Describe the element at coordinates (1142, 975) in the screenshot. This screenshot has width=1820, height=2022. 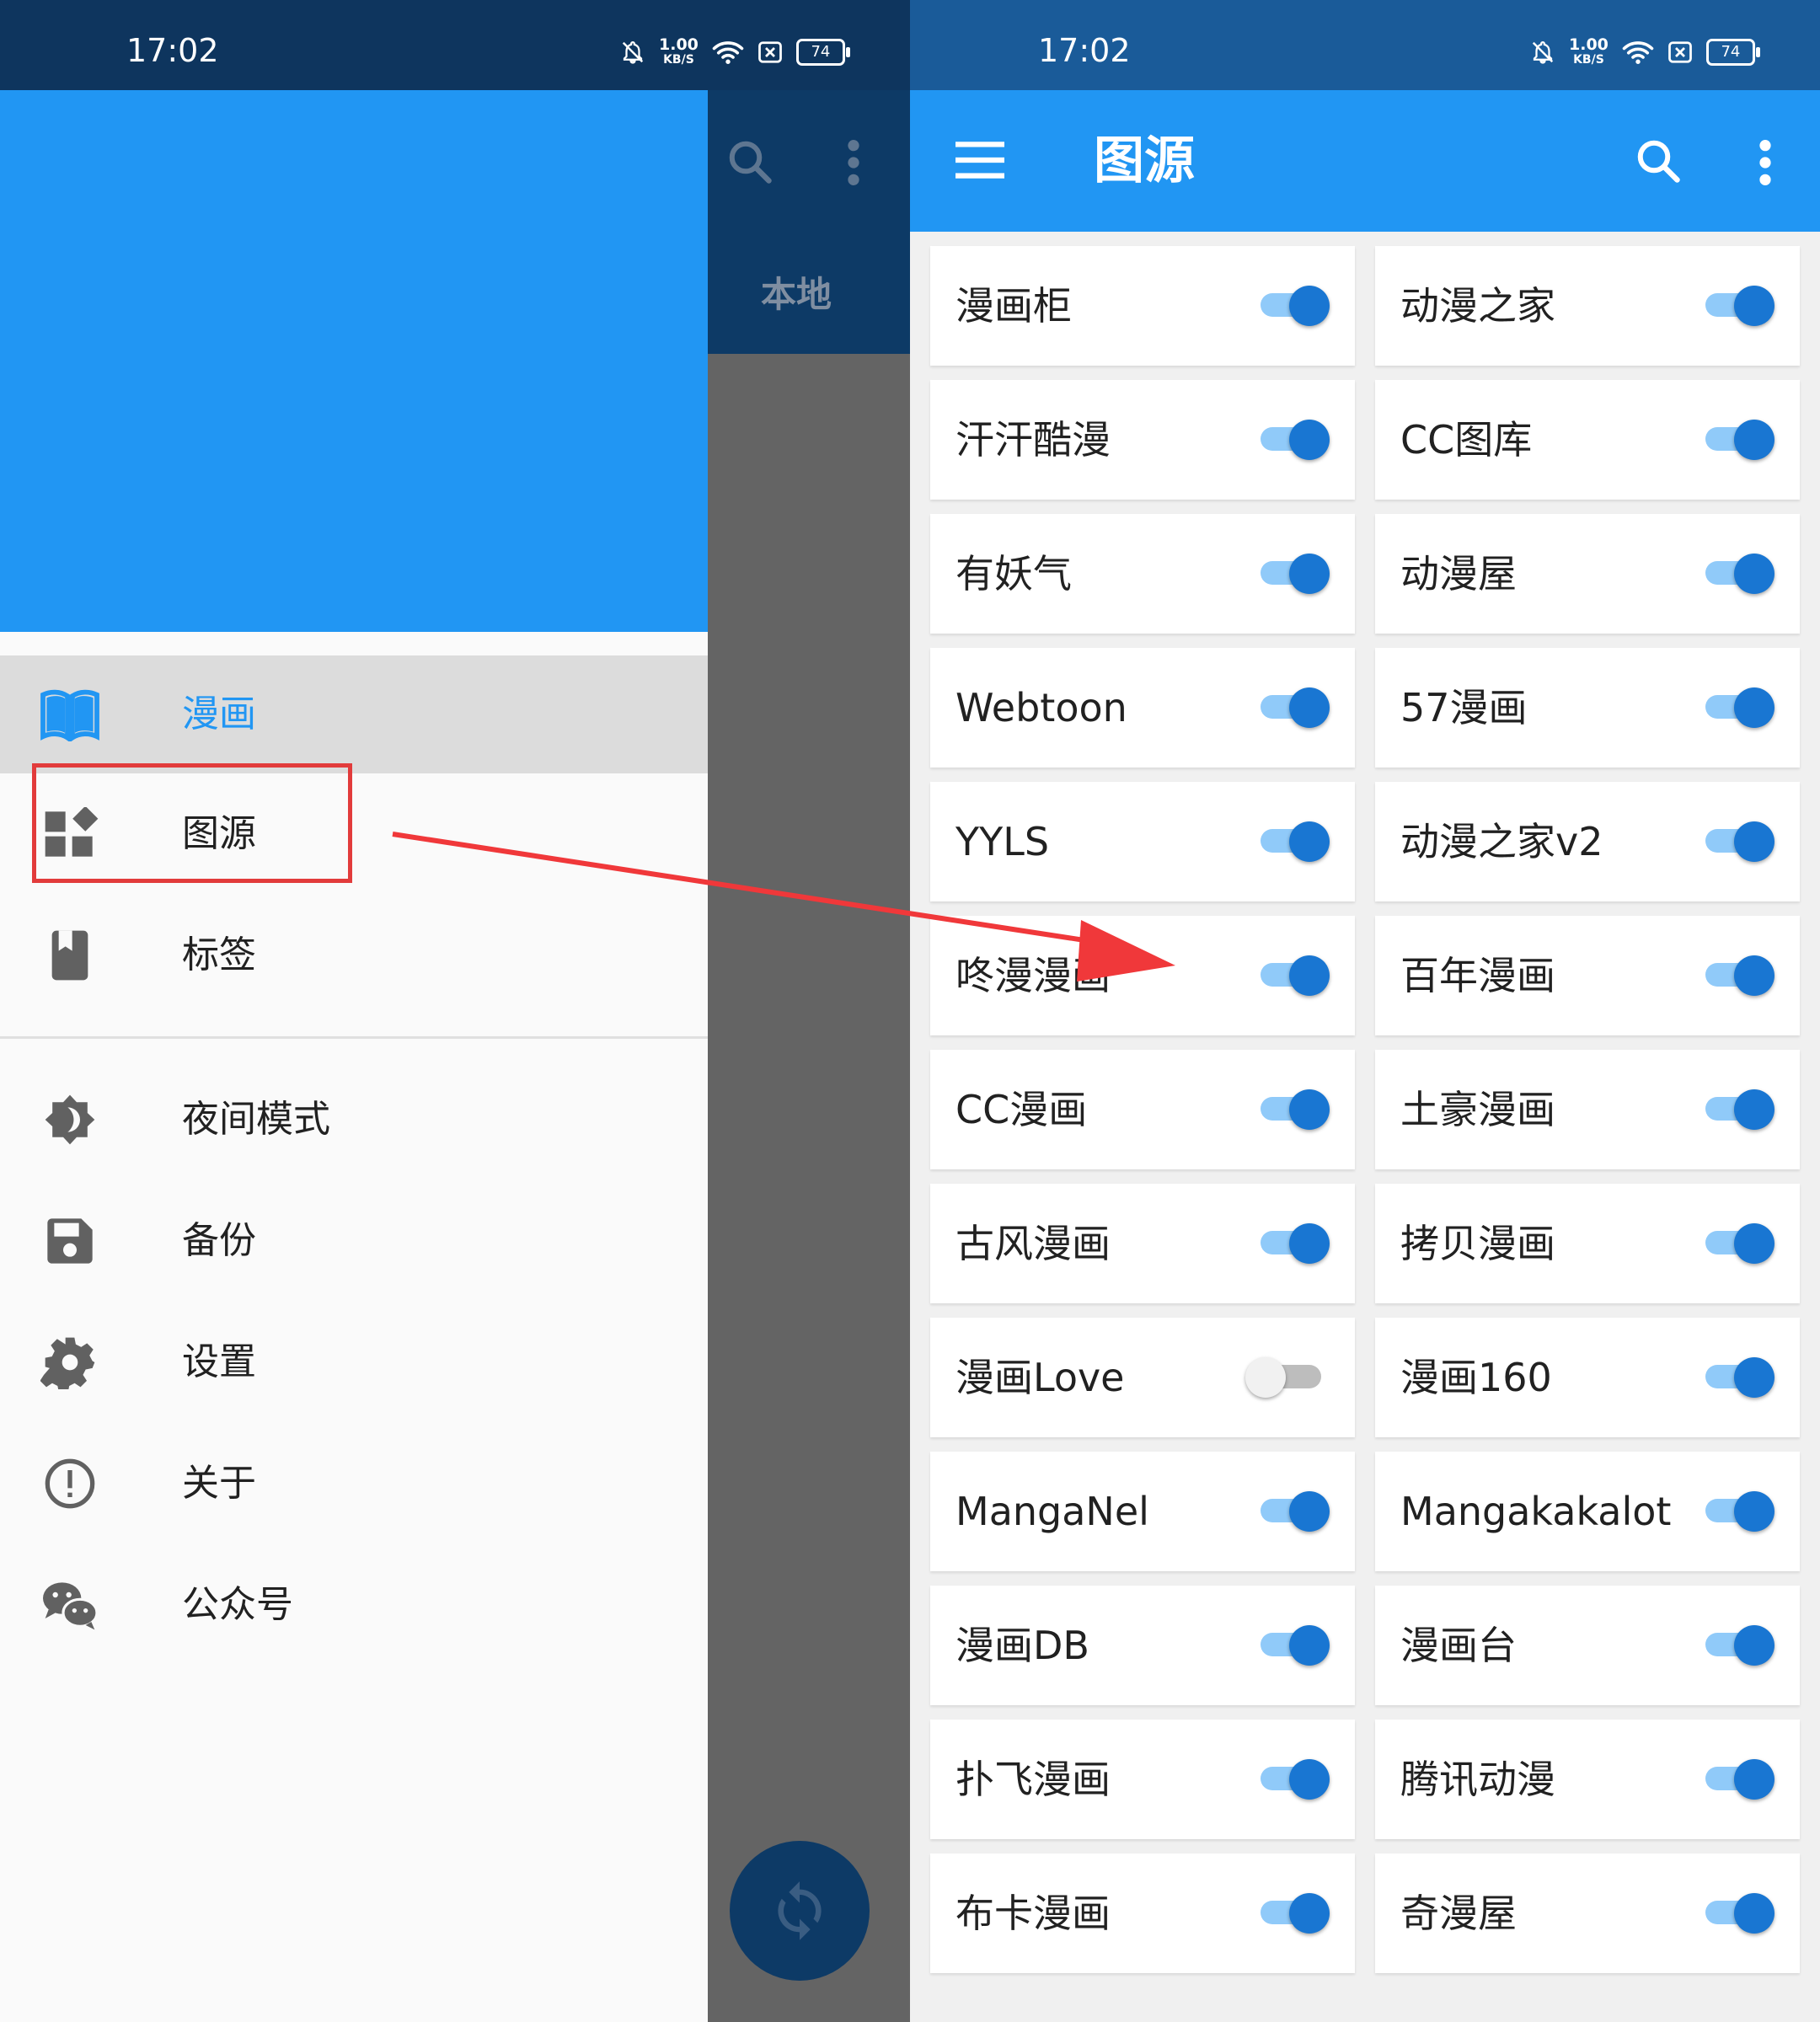
I see `source-card: 咚漫漫画` at that location.